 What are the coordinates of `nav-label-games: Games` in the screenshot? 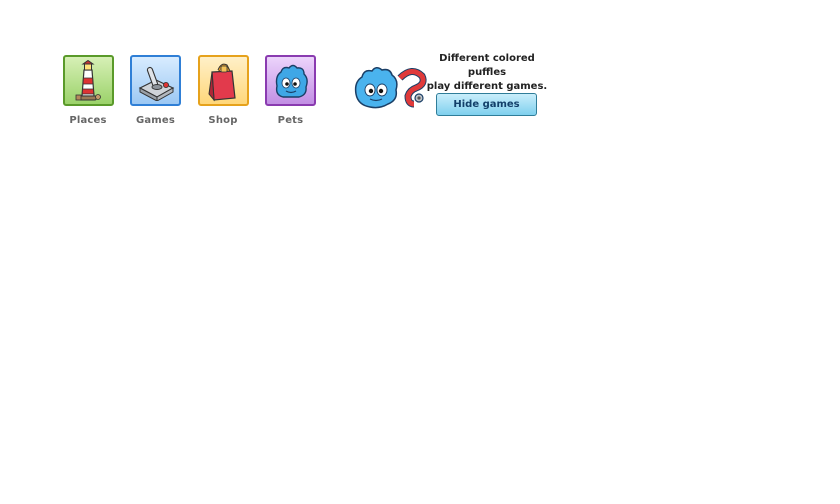 It's located at (155, 120).